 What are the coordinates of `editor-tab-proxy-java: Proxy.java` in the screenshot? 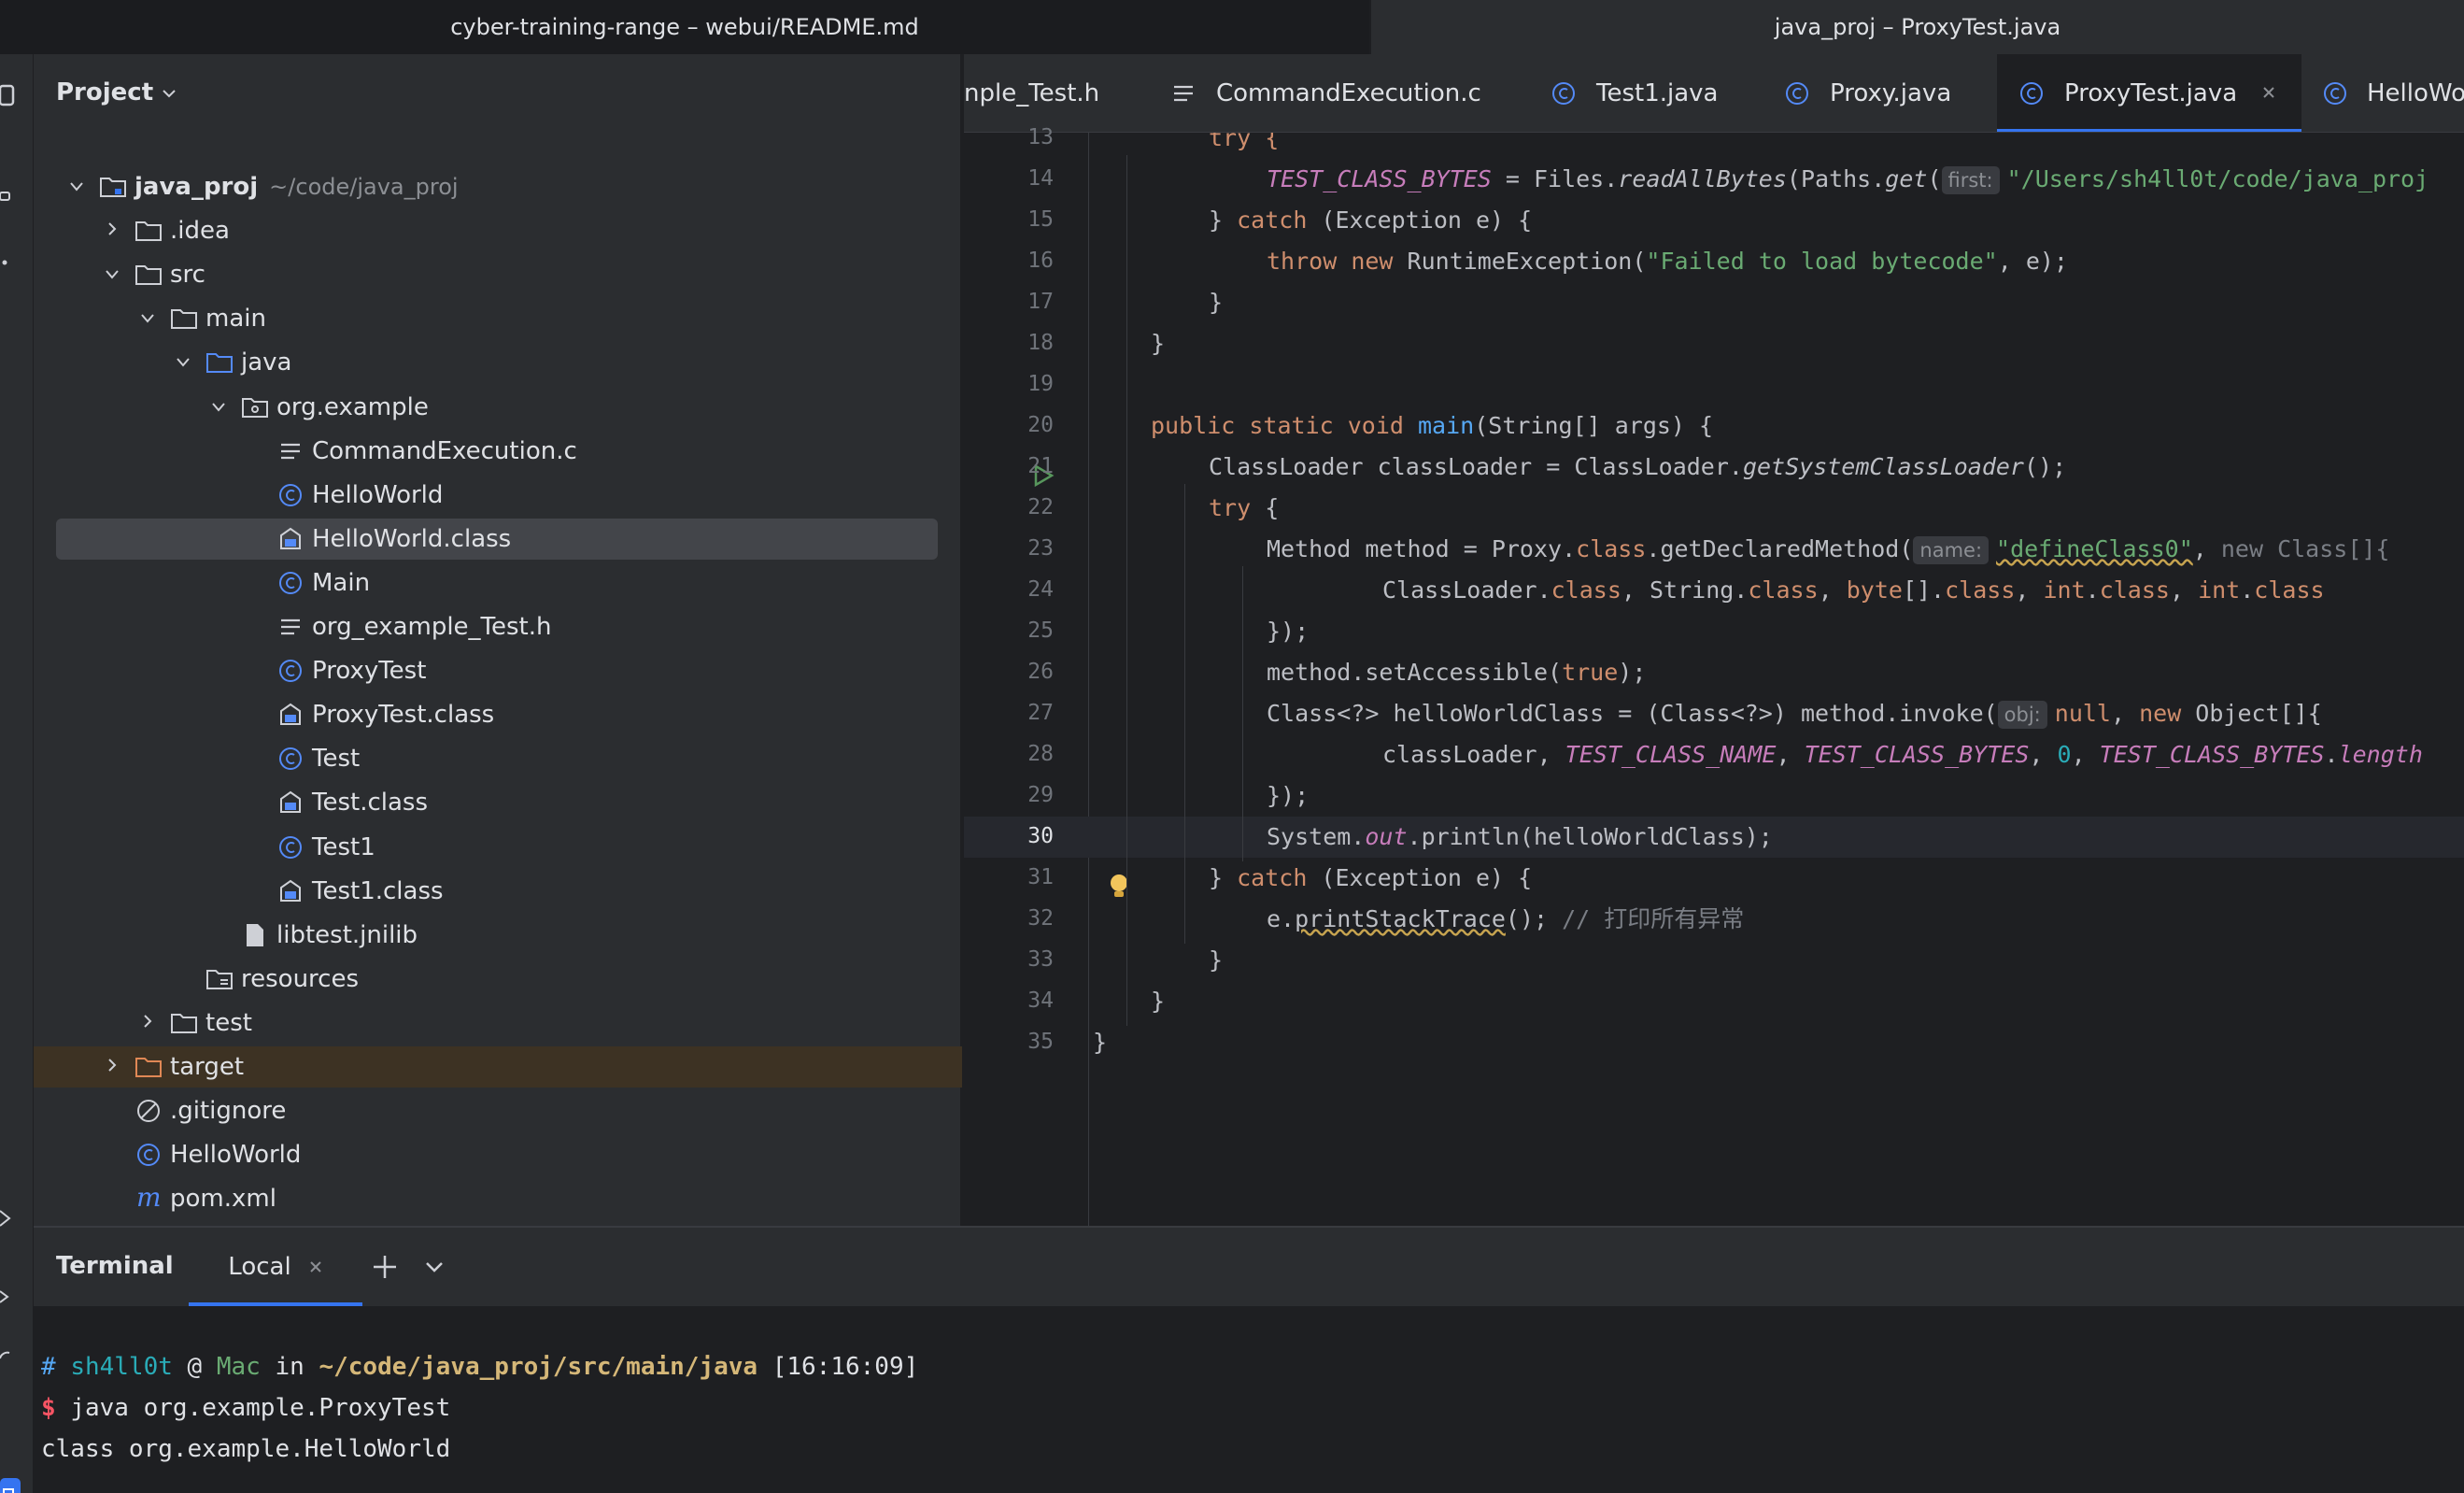 It's located at (1880, 93).